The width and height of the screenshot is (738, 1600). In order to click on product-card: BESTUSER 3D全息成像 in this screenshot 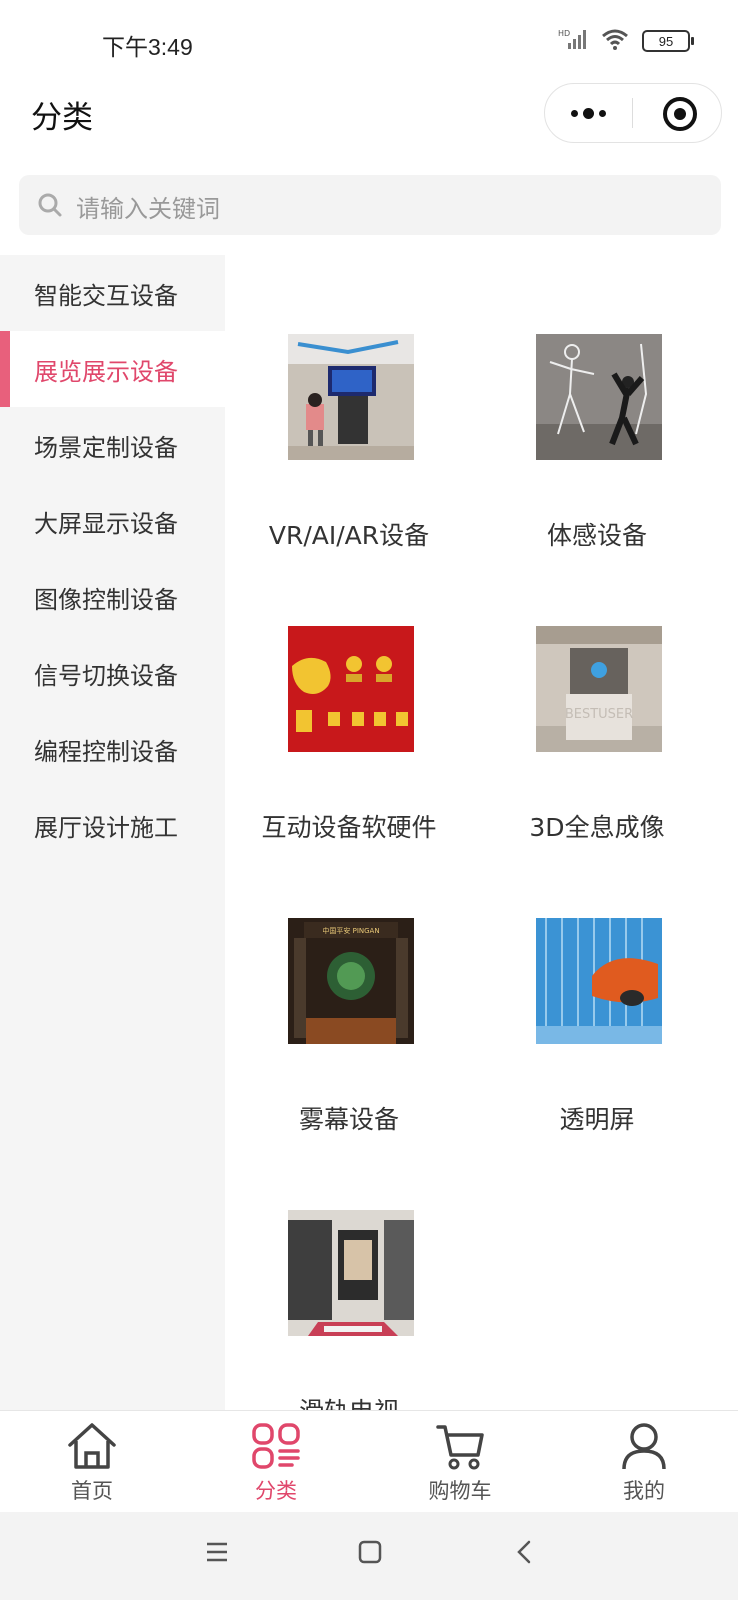, I will do `click(597, 772)`.